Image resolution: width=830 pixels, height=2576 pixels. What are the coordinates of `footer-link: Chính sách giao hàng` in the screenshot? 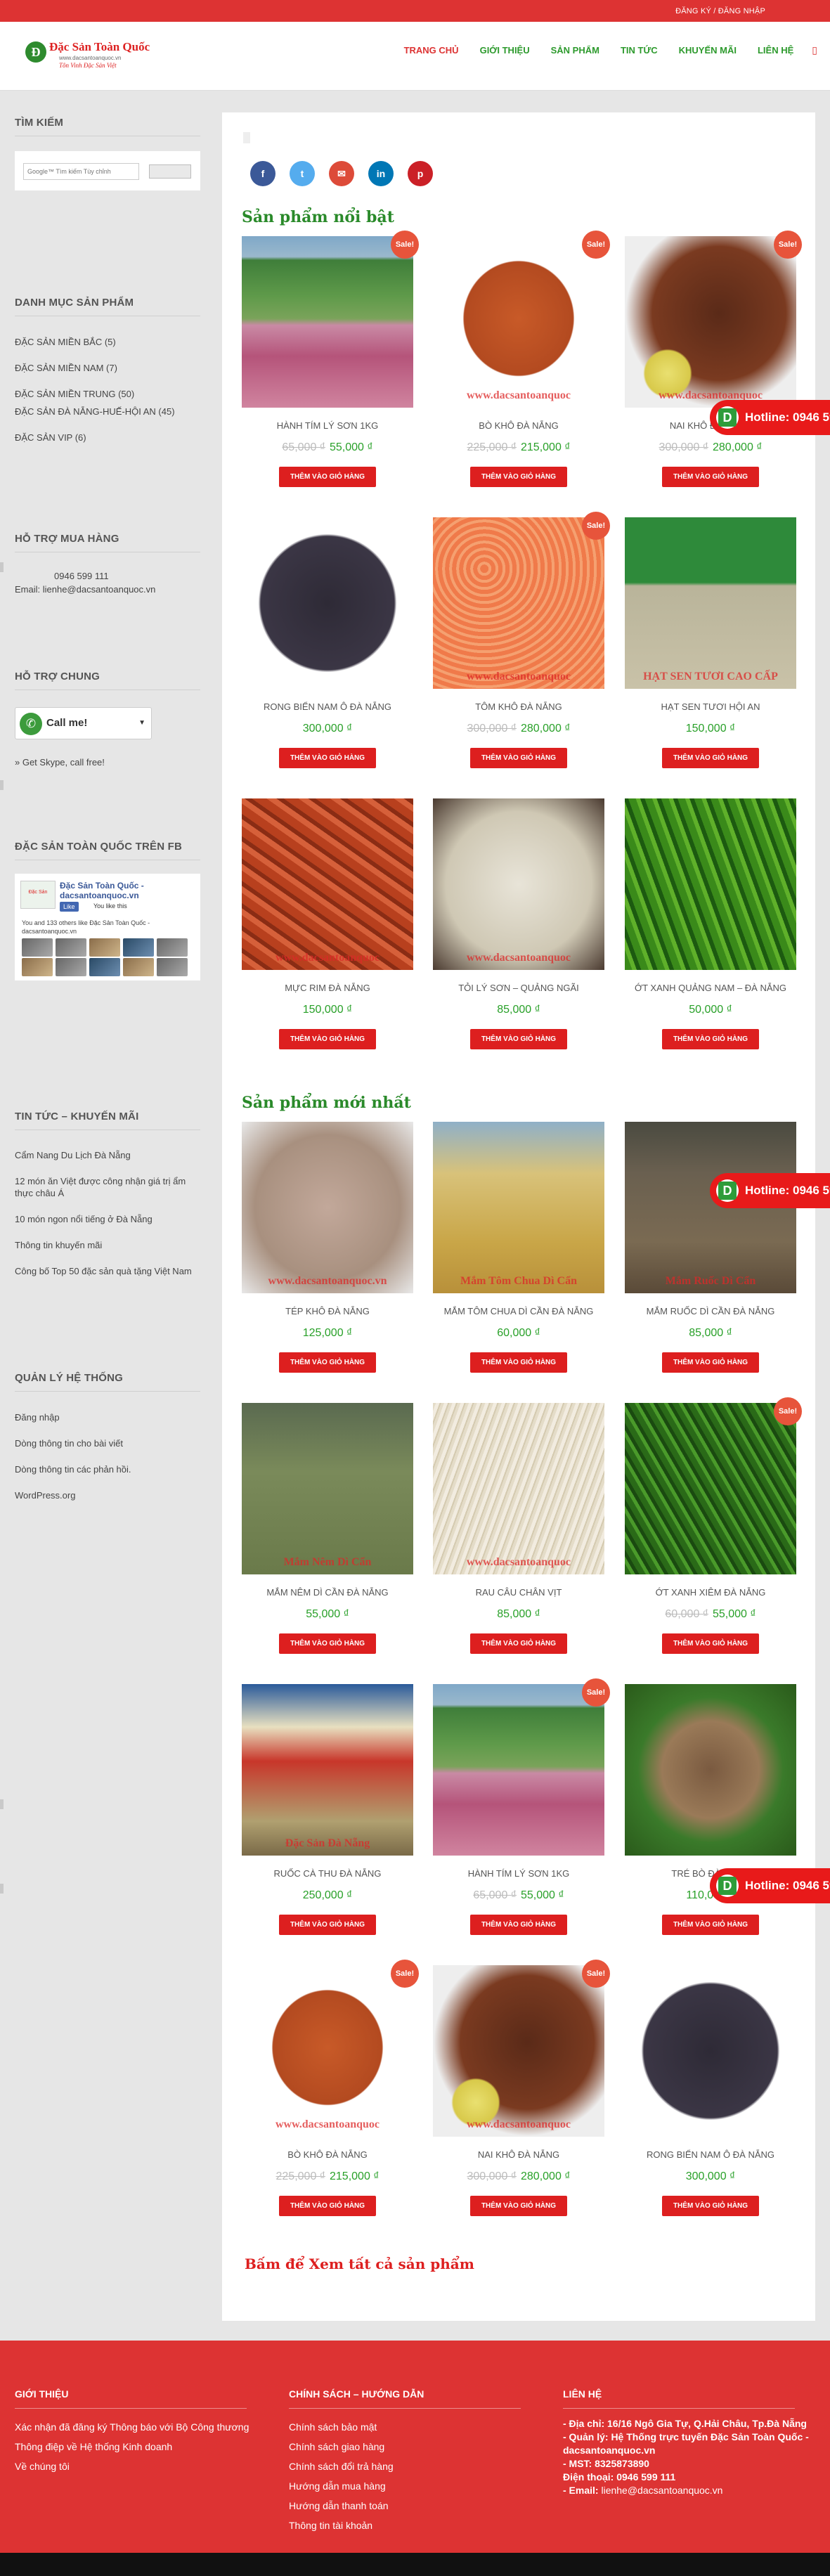 It's located at (423, 2447).